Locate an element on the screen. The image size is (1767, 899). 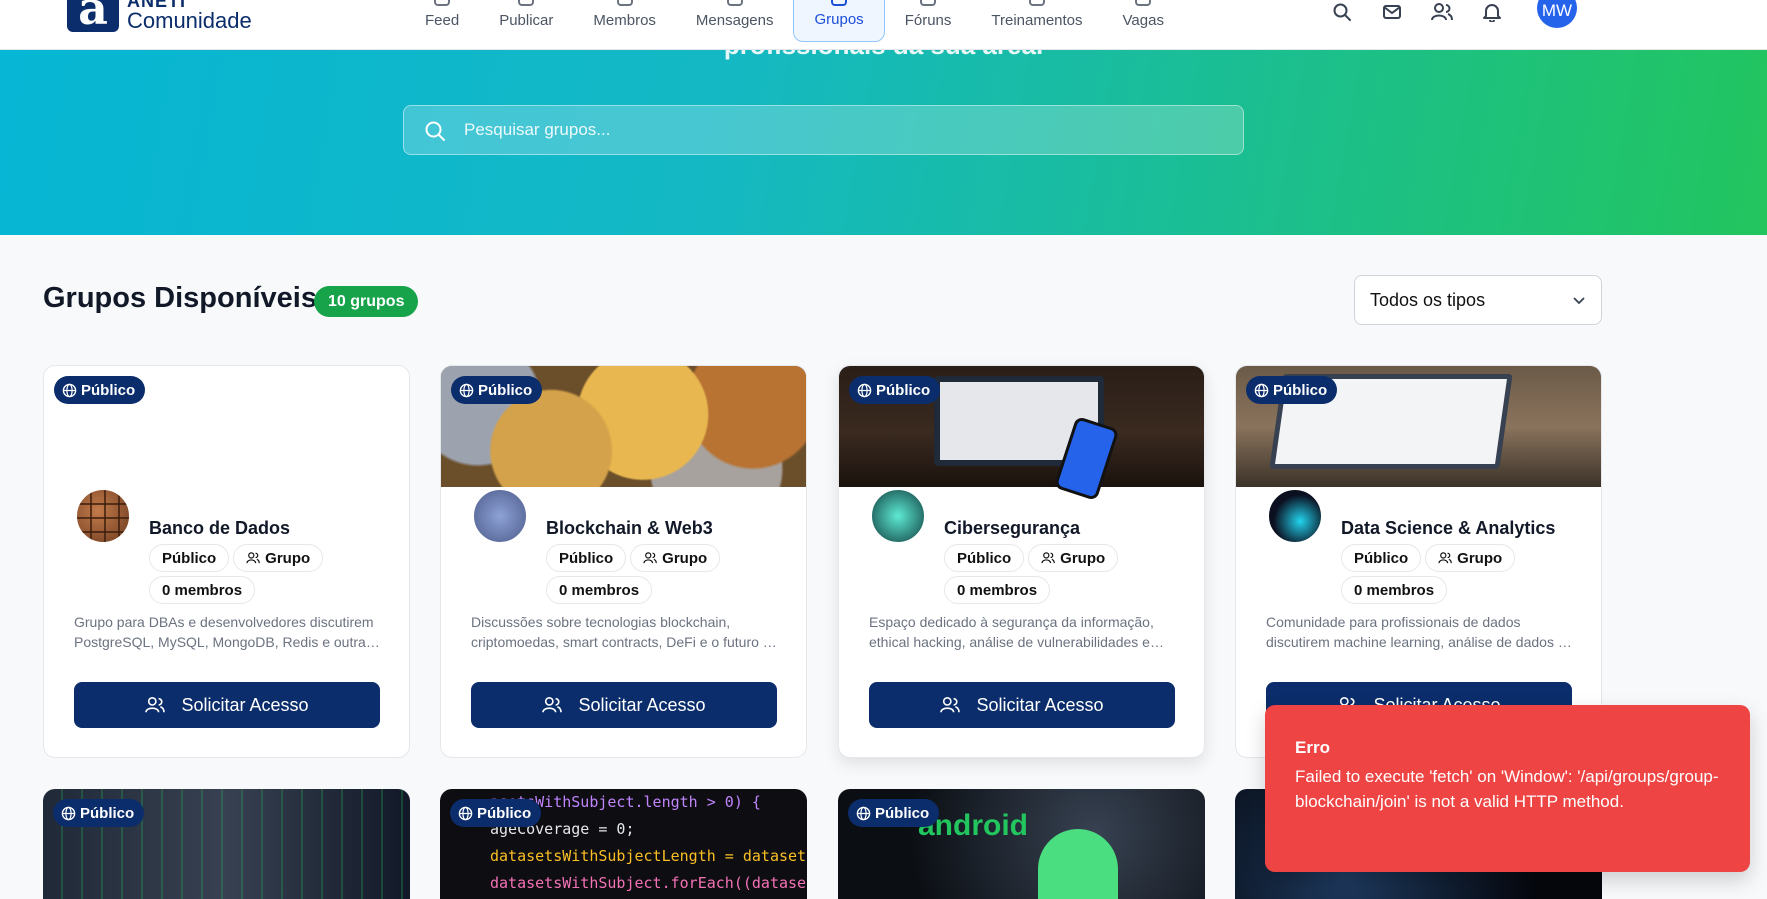
group-search is located at coordinates (823, 130).